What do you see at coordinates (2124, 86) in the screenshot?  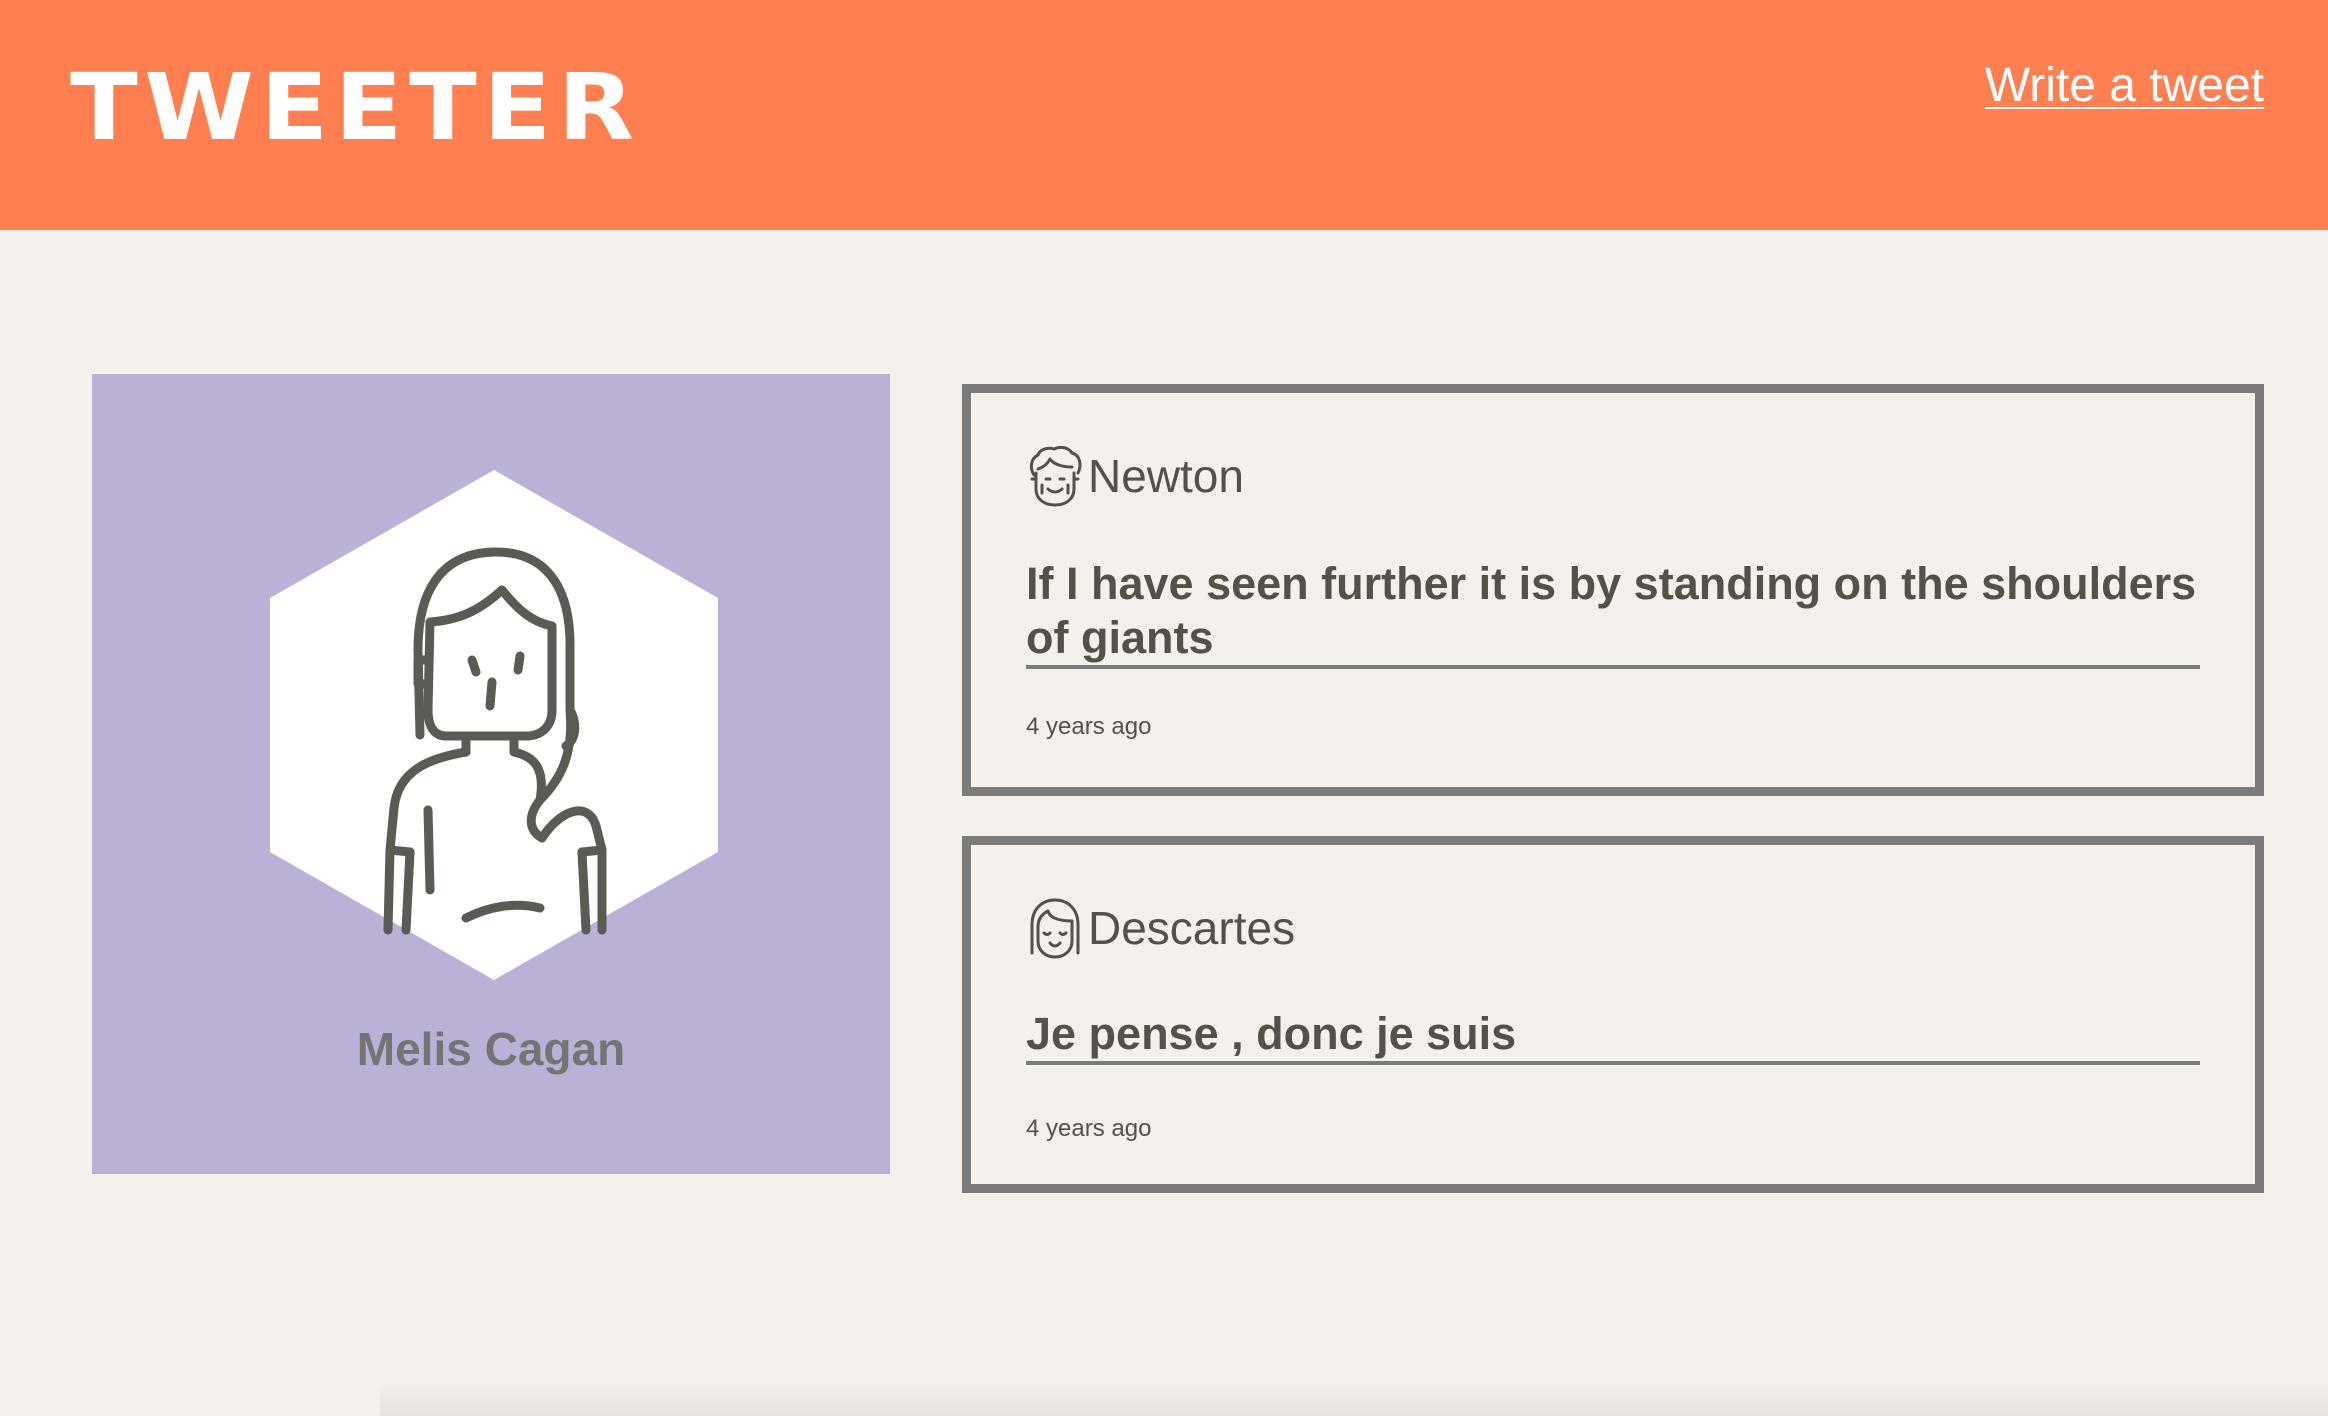 I see `write-tweet-link: Write a tweet` at bounding box center [2124, 86].